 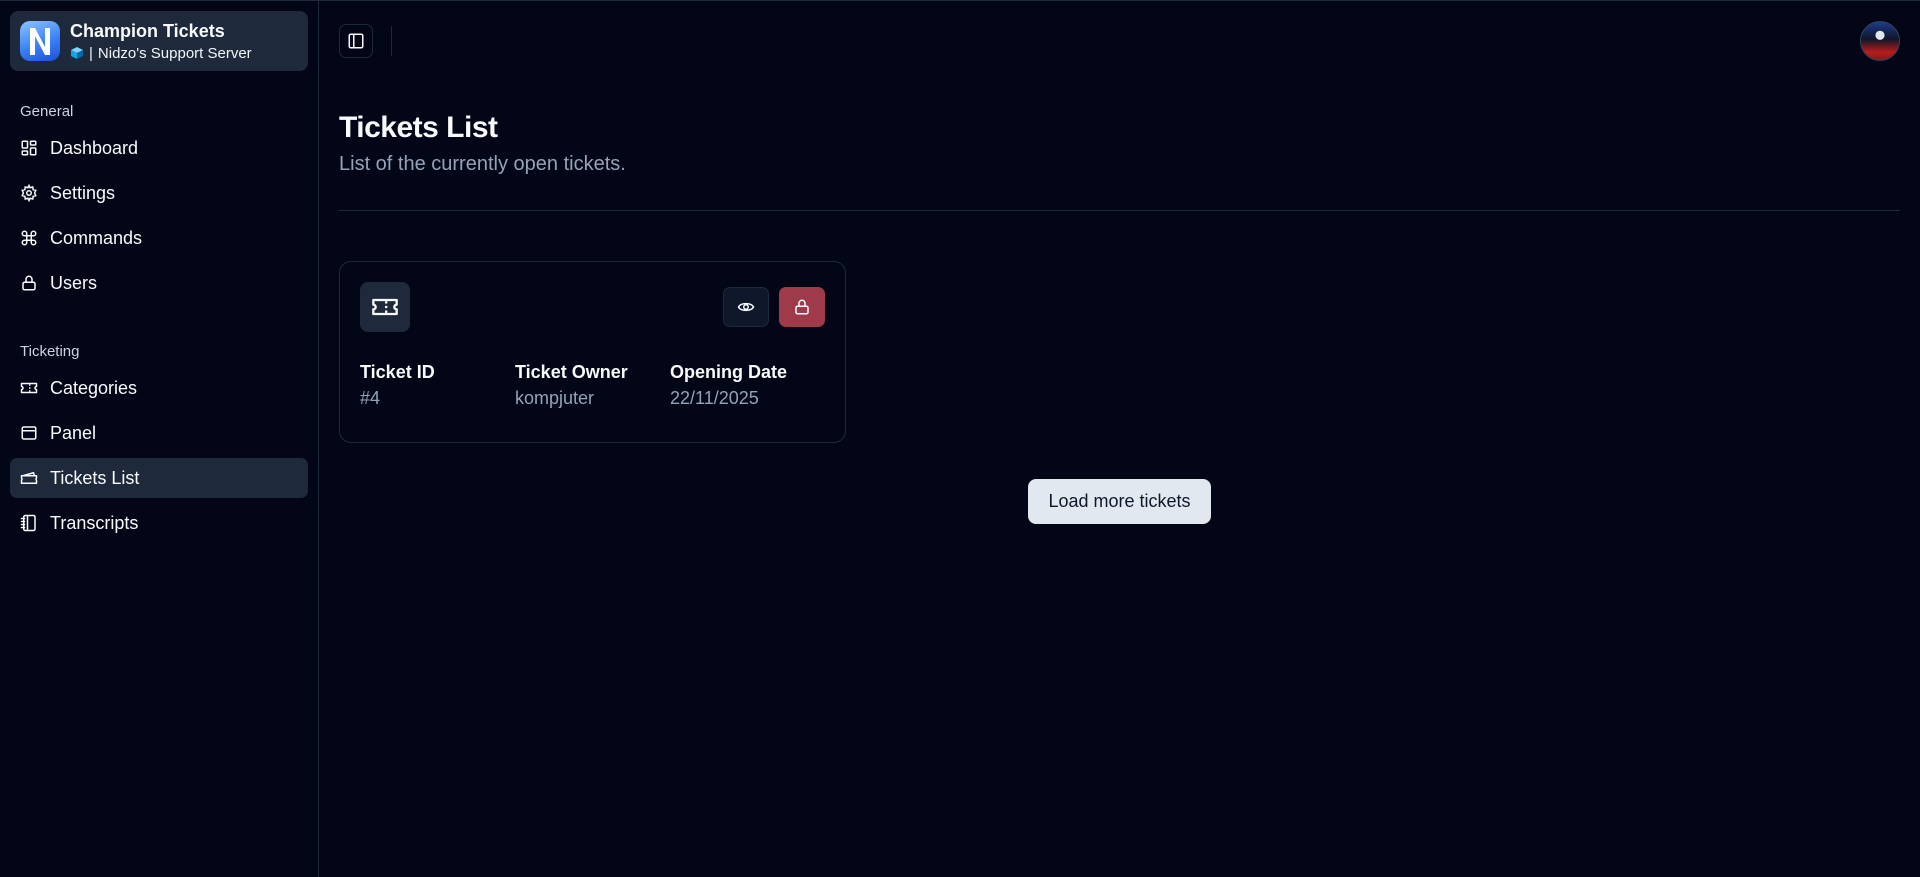 I want to click on sidebar-item-dashboard: Dashboard, so click(x=159, y=148).